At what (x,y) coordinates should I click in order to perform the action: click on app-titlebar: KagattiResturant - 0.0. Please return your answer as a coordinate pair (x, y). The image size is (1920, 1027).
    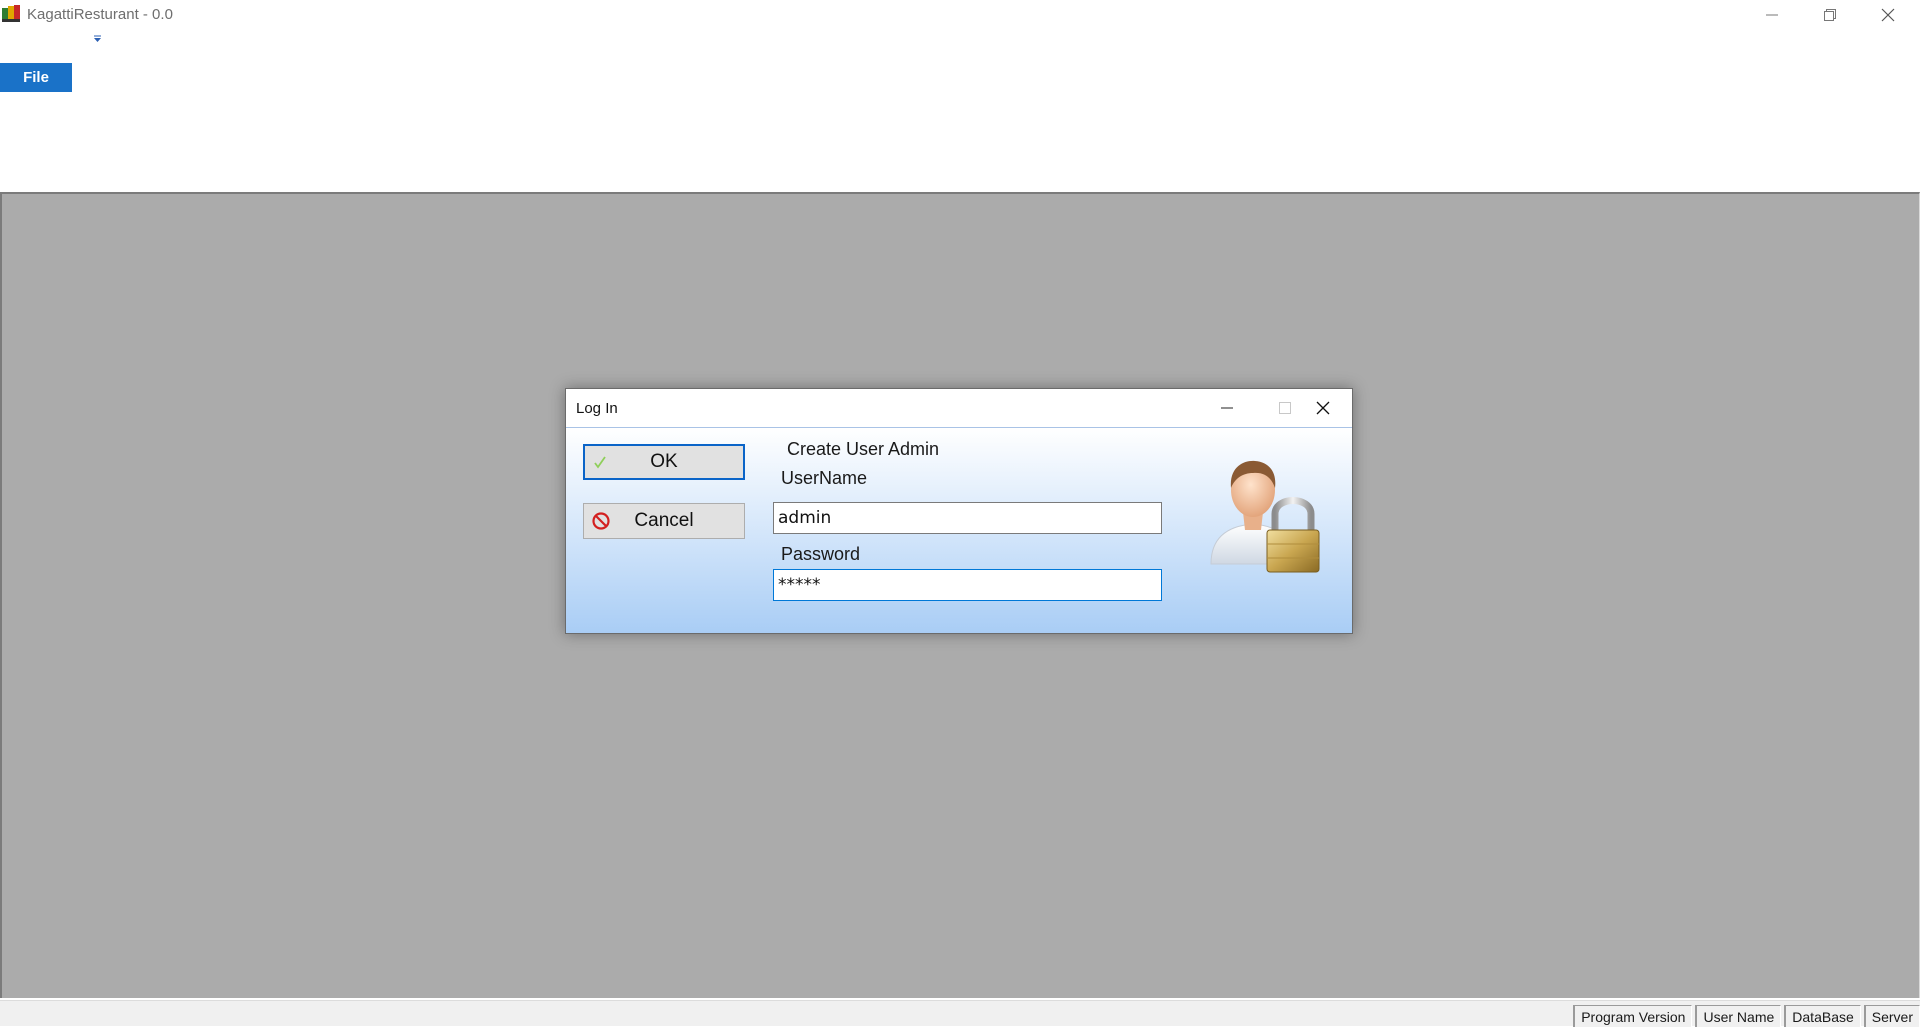
    Looking at the image, I should click on (960, 15).